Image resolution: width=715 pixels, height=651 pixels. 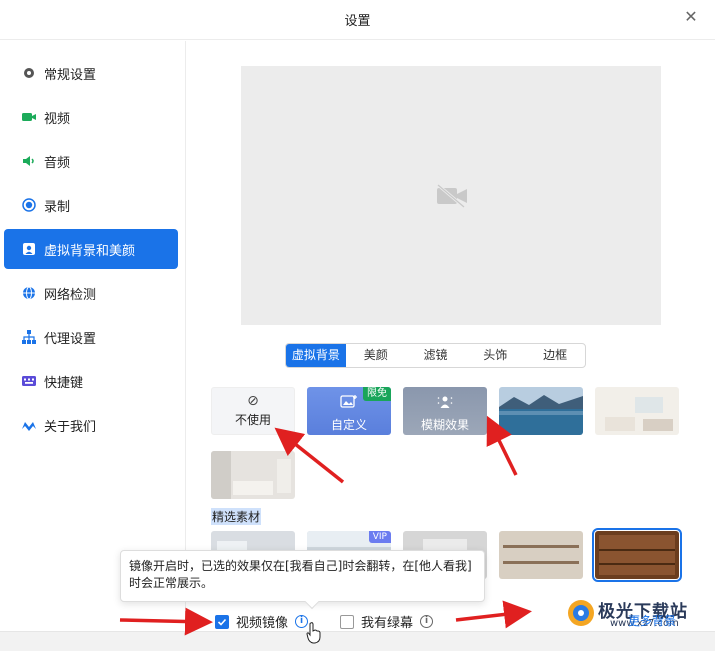 I want to click on room-image, so click(x=637, y=411).